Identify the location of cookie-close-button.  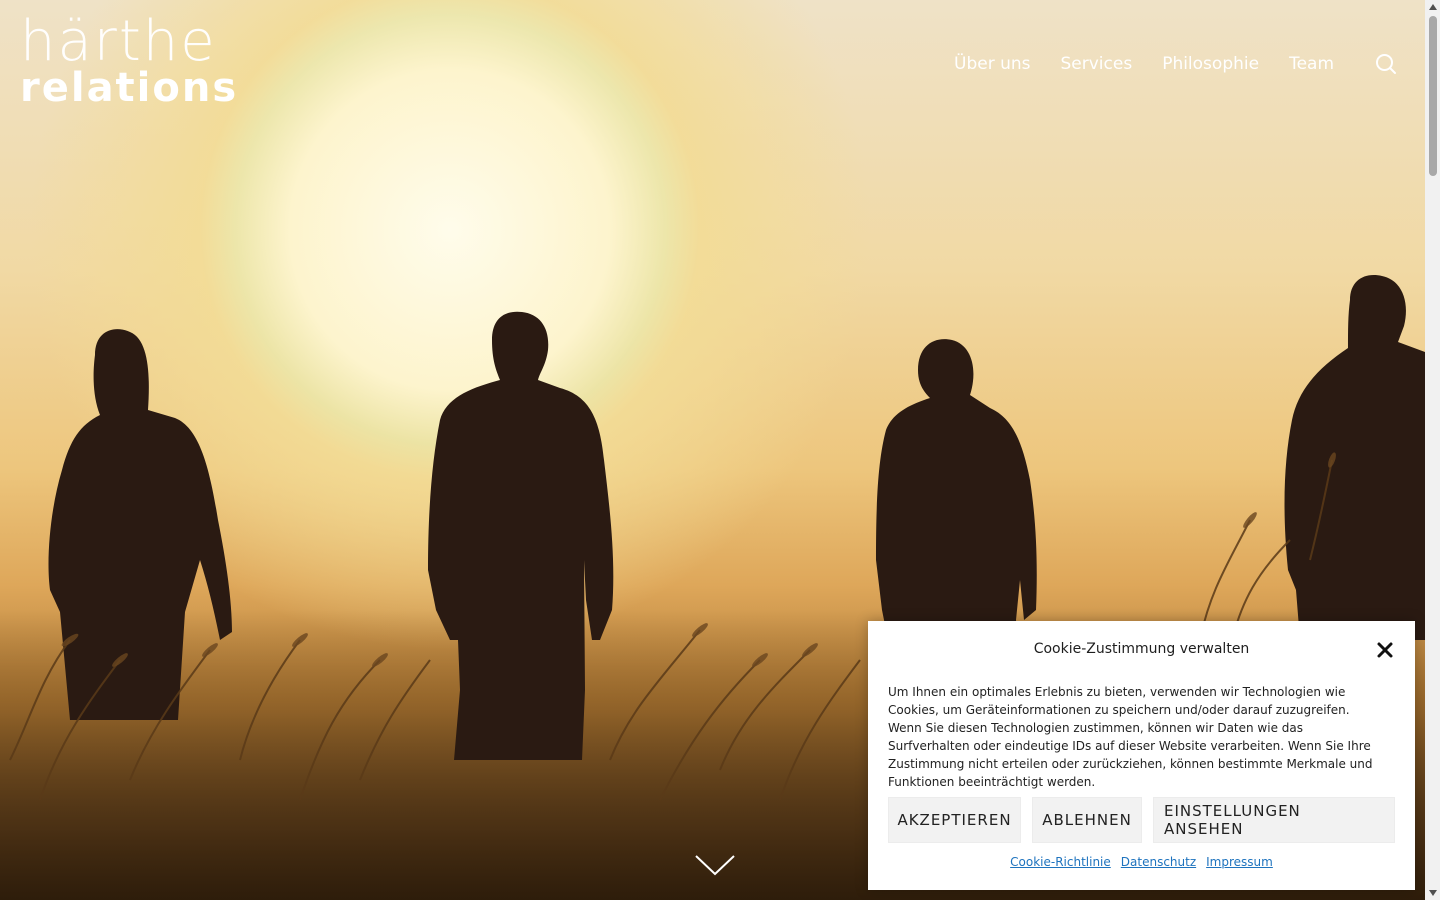
(1385, 650).